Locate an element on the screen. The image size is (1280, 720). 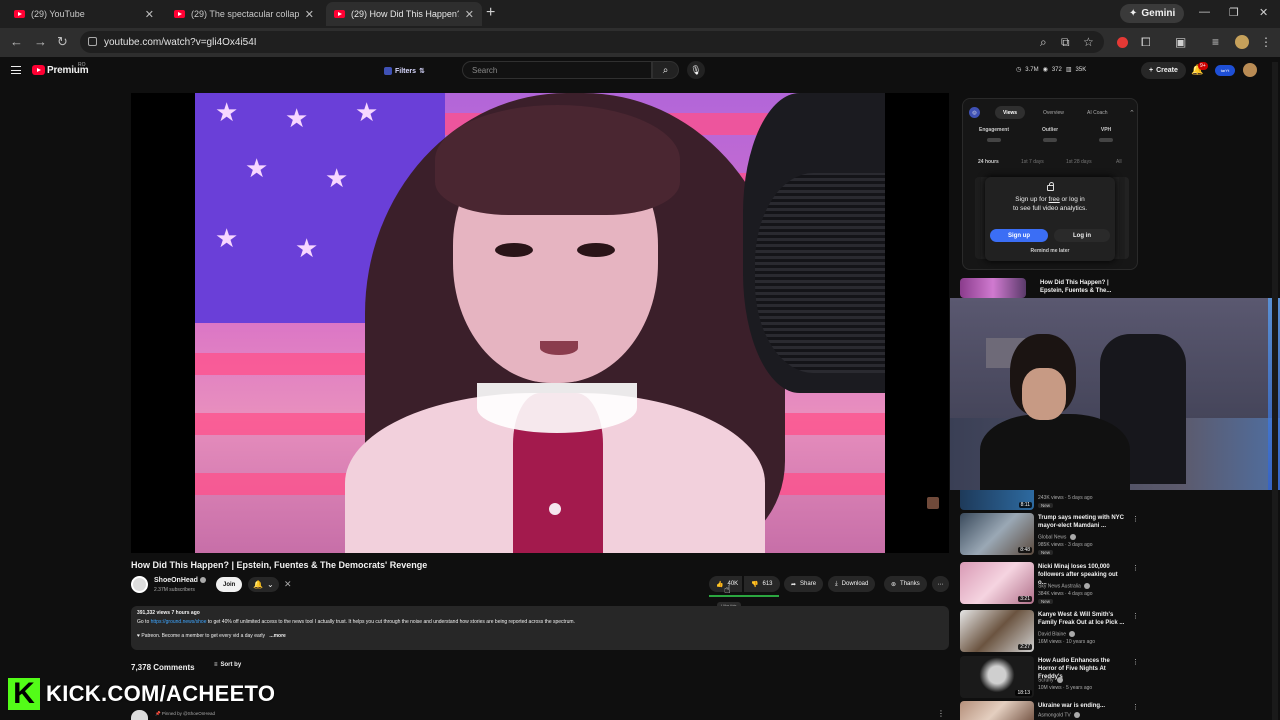
browser-profile-avatar is located at coordinates (1242, 42).